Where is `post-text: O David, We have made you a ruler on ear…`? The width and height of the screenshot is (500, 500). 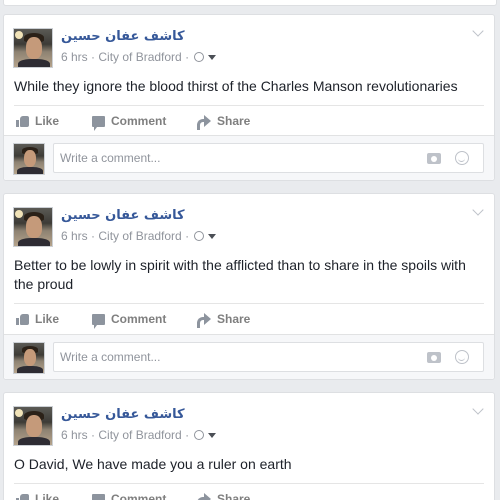 post-text: O David, We have made you a ruler on ear… is located at coordinates (153, 464).